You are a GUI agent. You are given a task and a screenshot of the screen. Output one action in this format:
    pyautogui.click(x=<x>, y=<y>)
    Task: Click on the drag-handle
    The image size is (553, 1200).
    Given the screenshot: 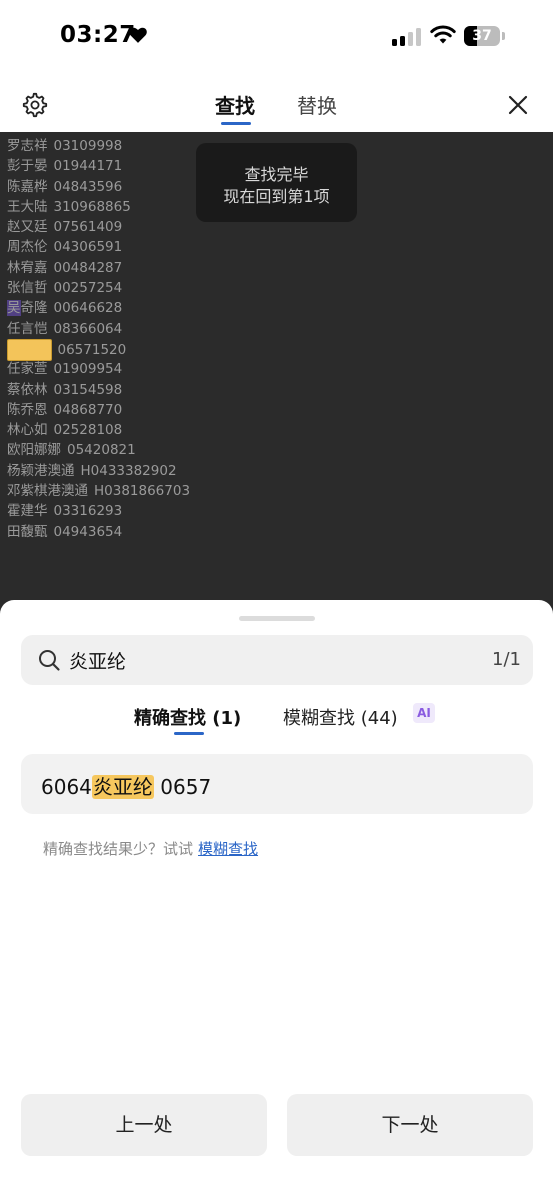 What is the action you would take?
    pyautogui.click(x=277, y=618)
    